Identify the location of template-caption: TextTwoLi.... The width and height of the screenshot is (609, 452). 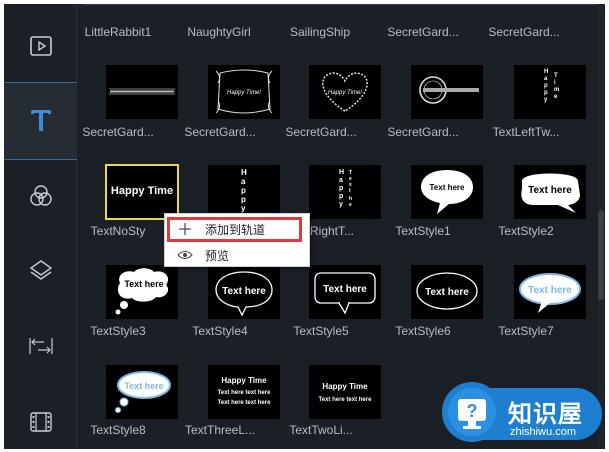
(321, 430).